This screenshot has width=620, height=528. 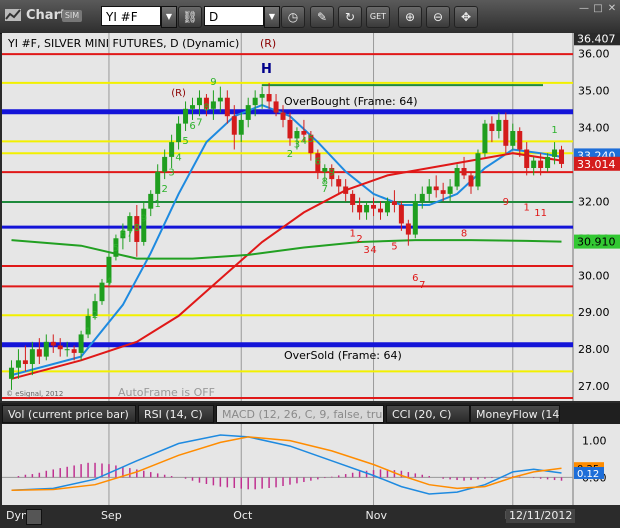 What do you see at coordinates (123, 43) in the screenshot?
I see `chart-title: YI #F, SILVER MINI FUTURES, D (Dynamic)` at bounding box center [123, 43].